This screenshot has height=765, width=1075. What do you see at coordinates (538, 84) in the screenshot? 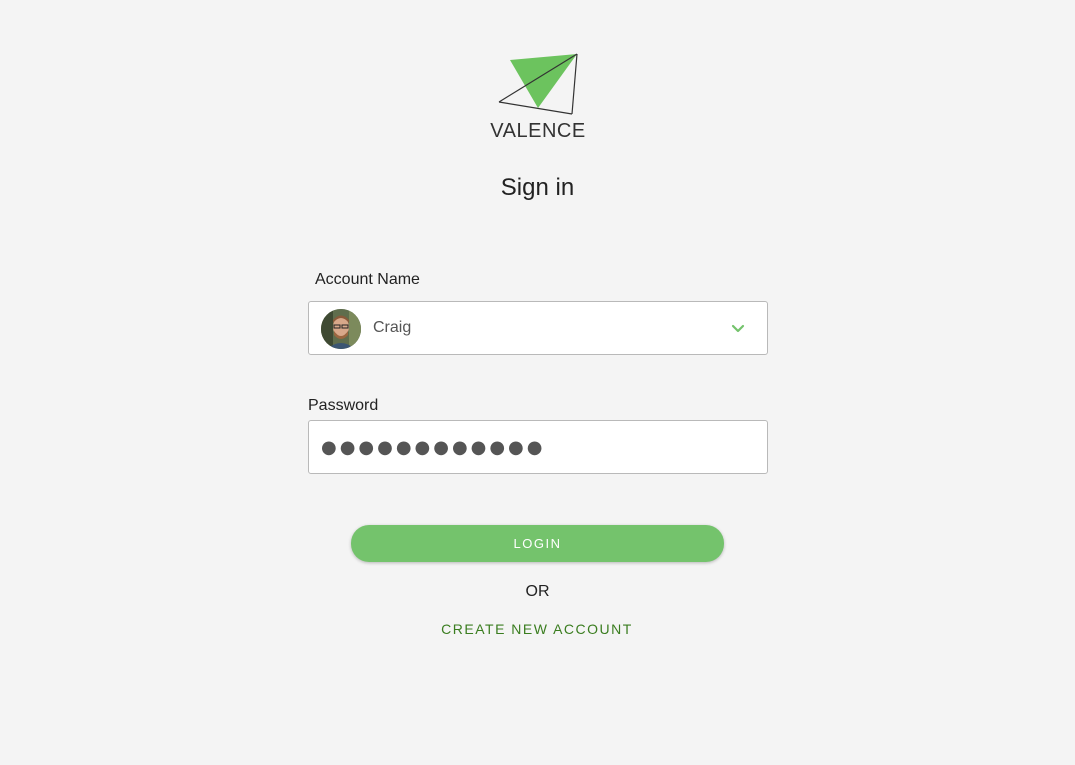
I see `paper-plane-logo-icon` at bounding box center [538, 84].